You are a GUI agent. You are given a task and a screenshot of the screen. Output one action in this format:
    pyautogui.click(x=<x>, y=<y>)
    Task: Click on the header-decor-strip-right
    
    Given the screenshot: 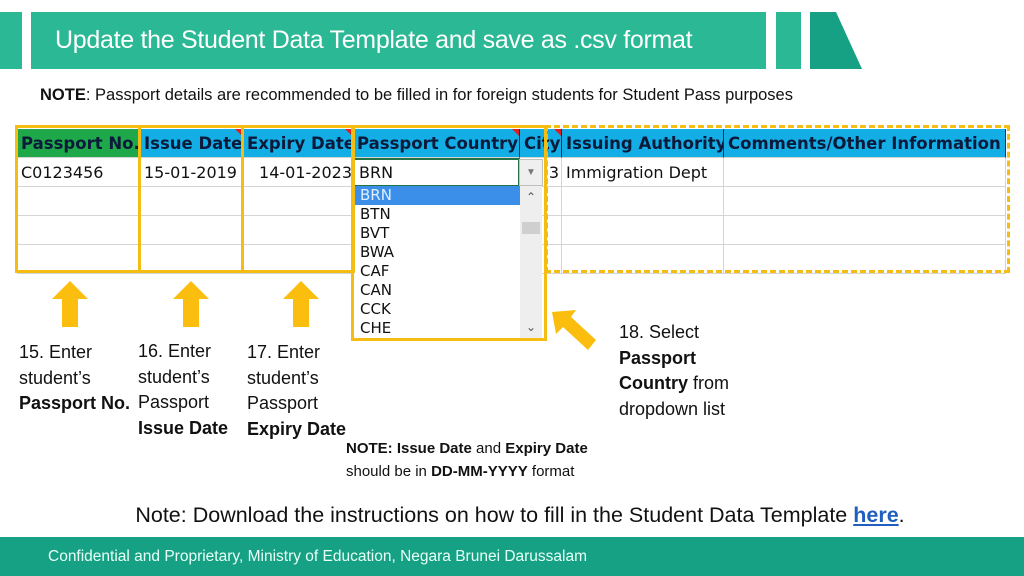 What is the action you would take?
    pyautogui.click(x=788, y=40)
    